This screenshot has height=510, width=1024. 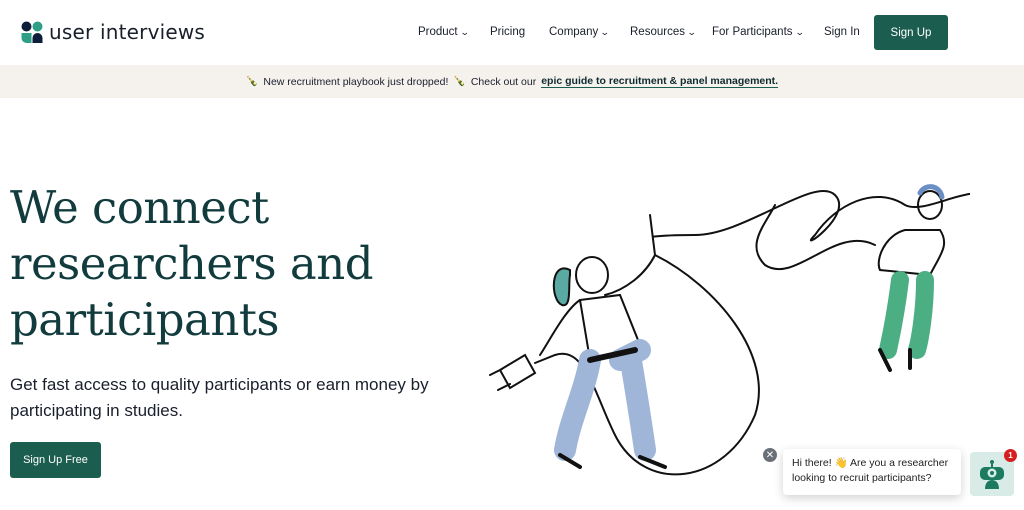 What do you see at coordinates (574, 32) in the screenshot?
I see `nav-label: Company` at bounding box center [574, 32].